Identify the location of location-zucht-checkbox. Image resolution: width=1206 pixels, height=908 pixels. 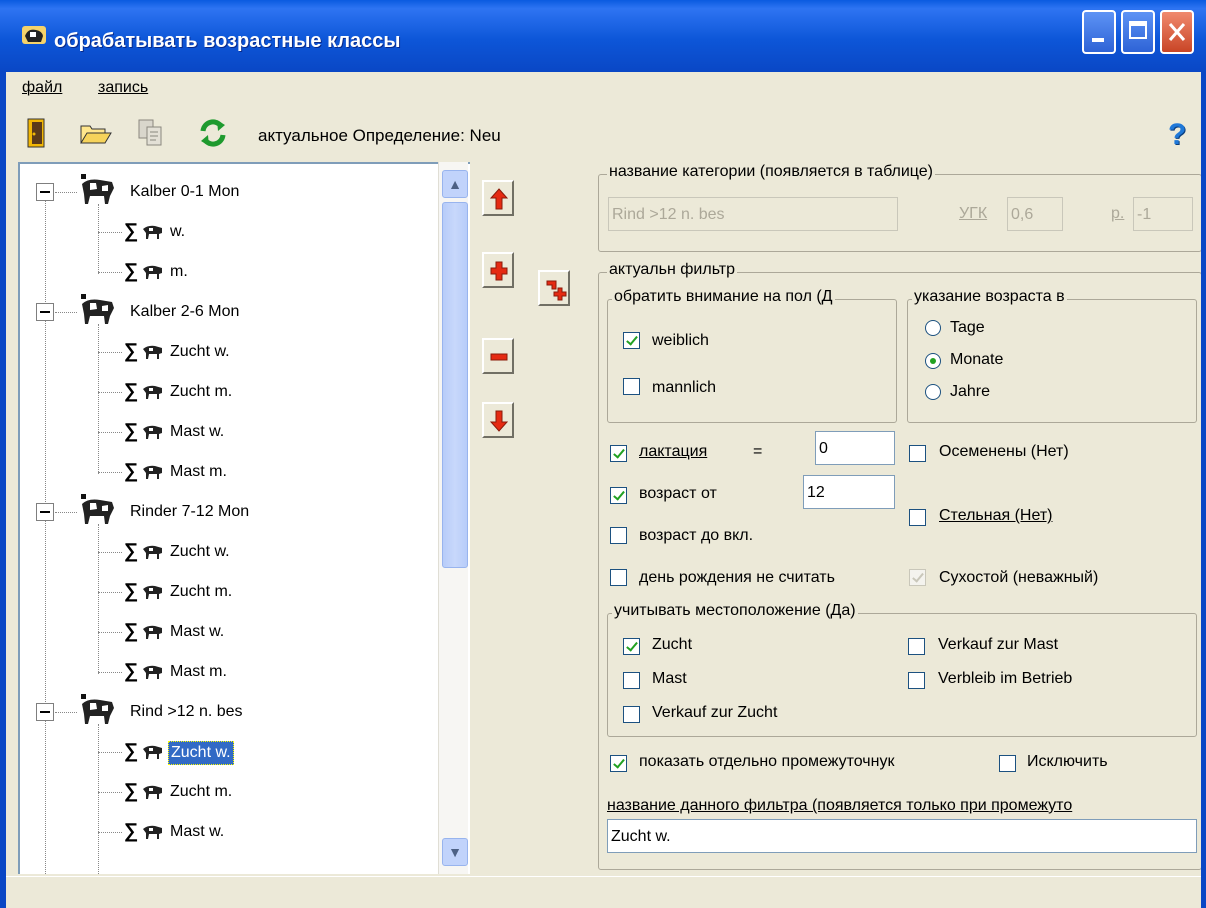
(631, 646).